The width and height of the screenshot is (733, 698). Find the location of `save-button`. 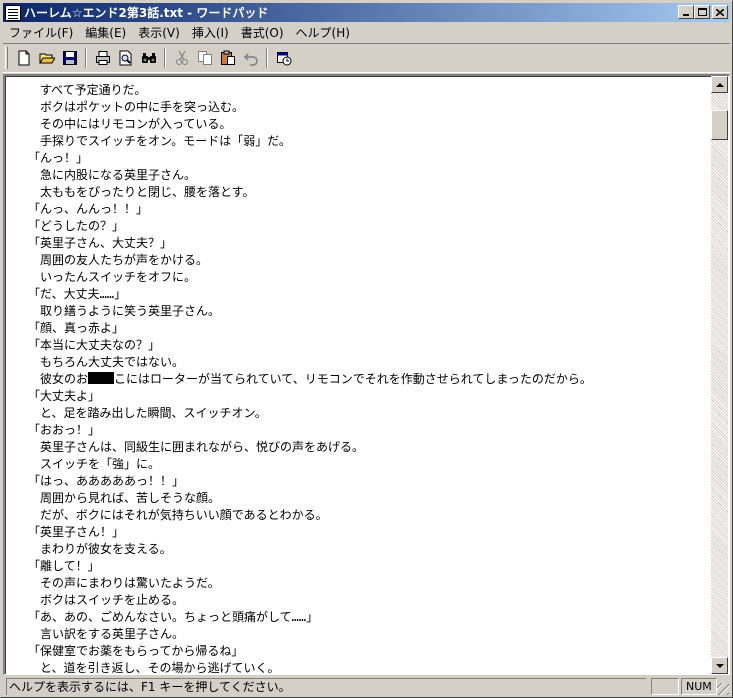

save-button is located at coordinates (69, 58).